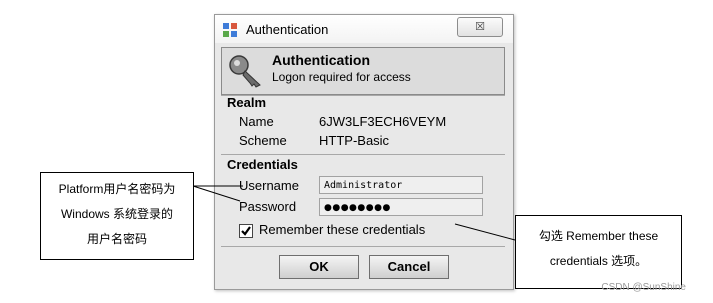 The width and height of the screenshot is (713, 303). I want to click on left-annotation-line: Windows 系统登录的, so click(116, 214).